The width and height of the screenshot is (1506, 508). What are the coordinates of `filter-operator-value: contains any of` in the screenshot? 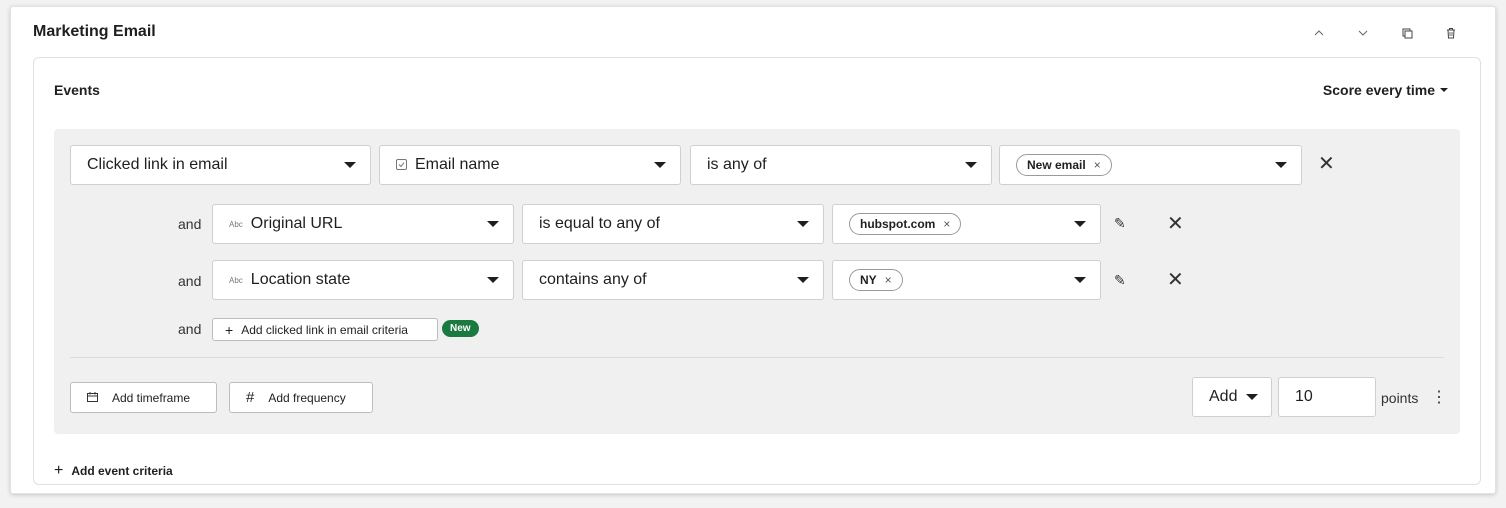 It's located at (593, 279).